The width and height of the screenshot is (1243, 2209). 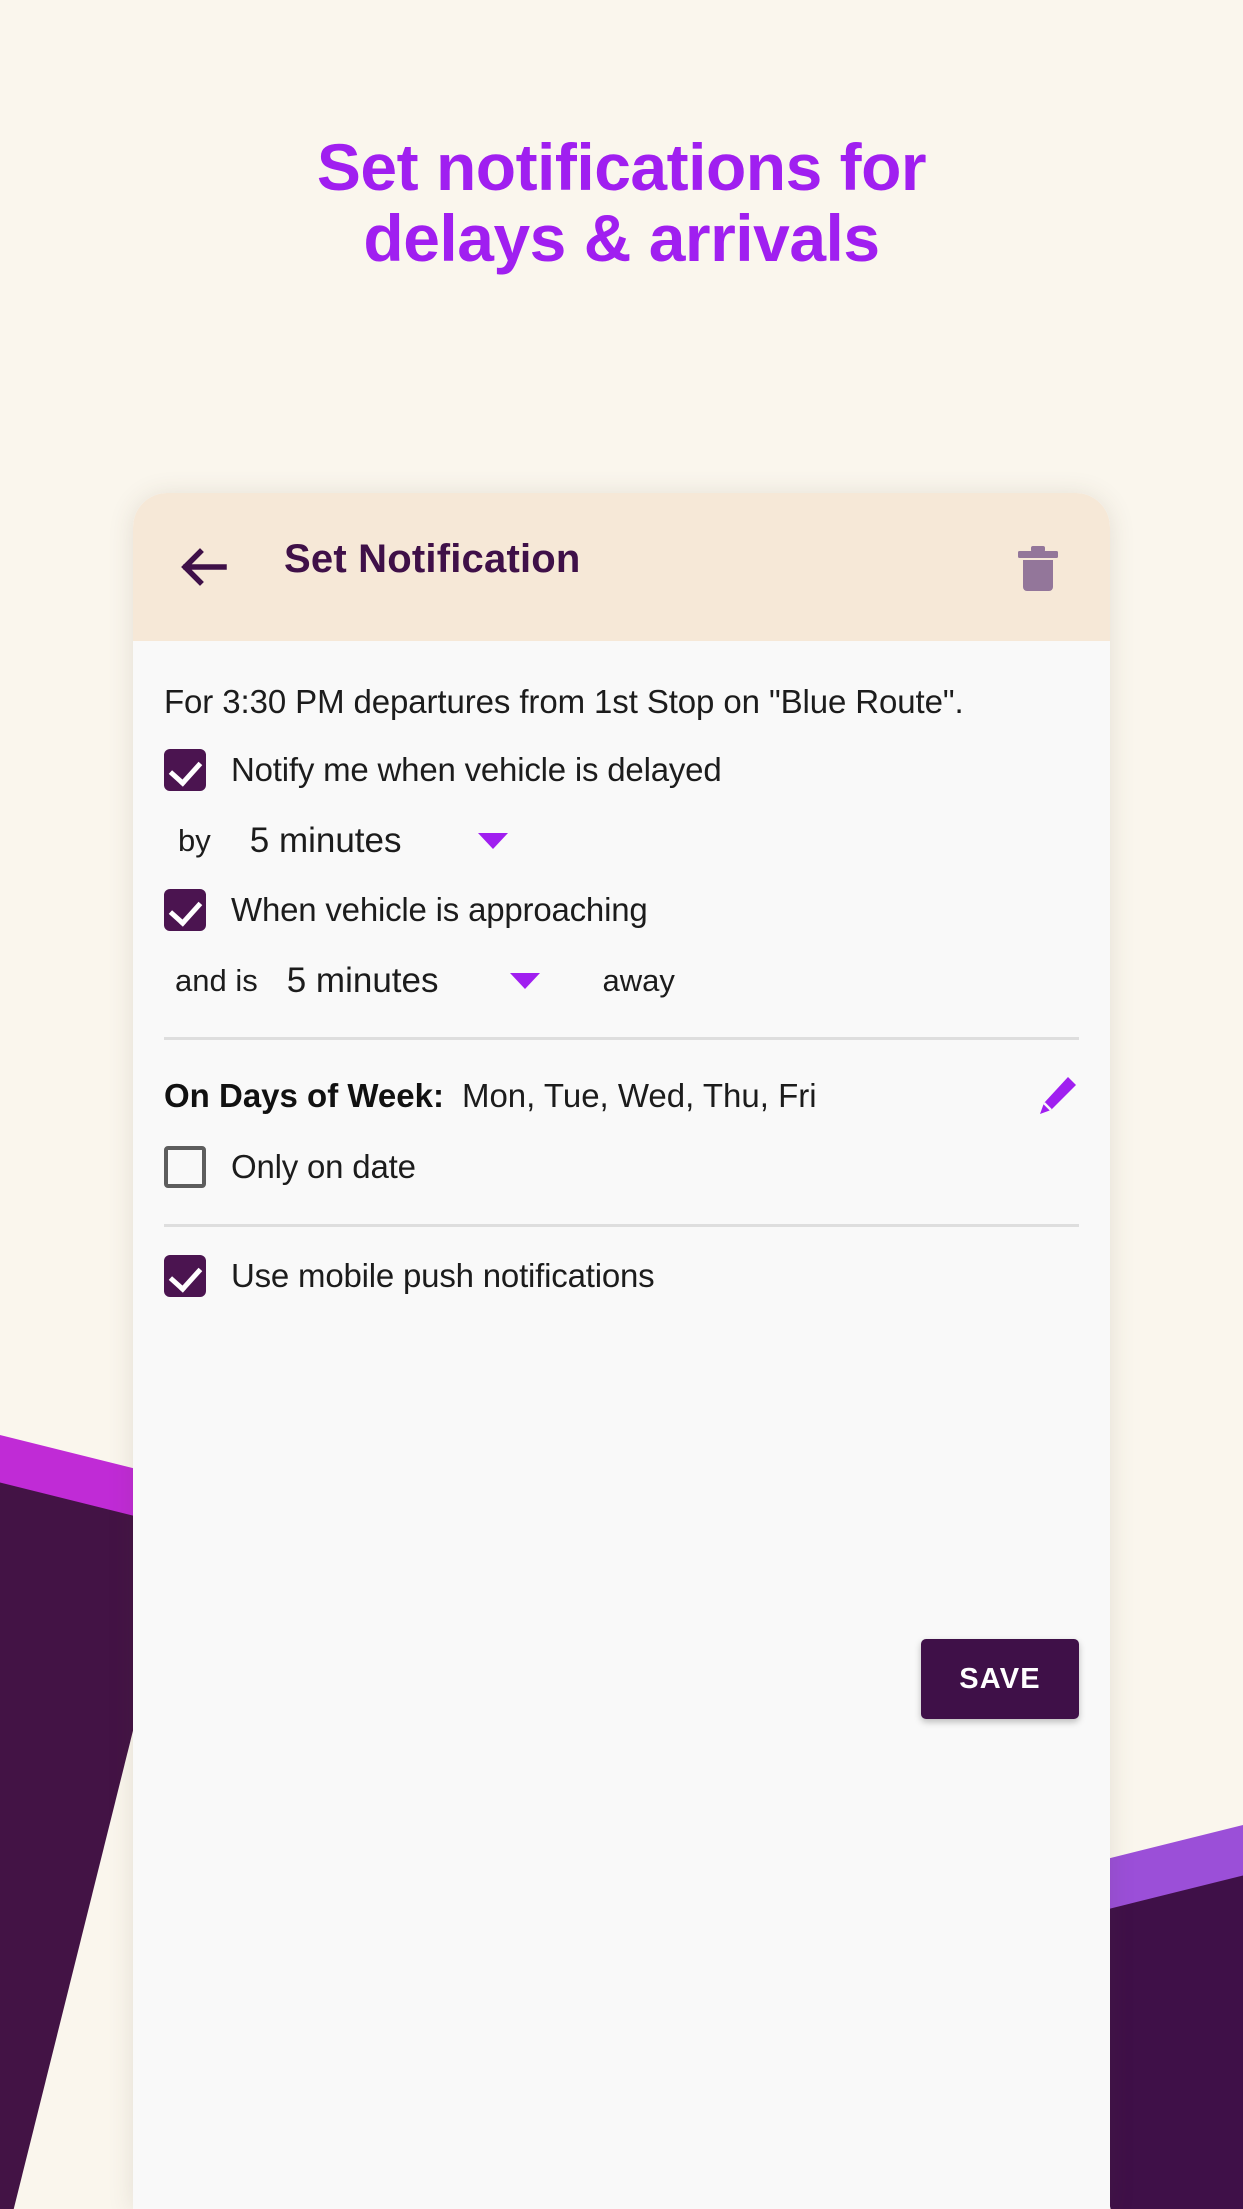 I want to click on pencil-icon, so click(x=1057, y=1096).